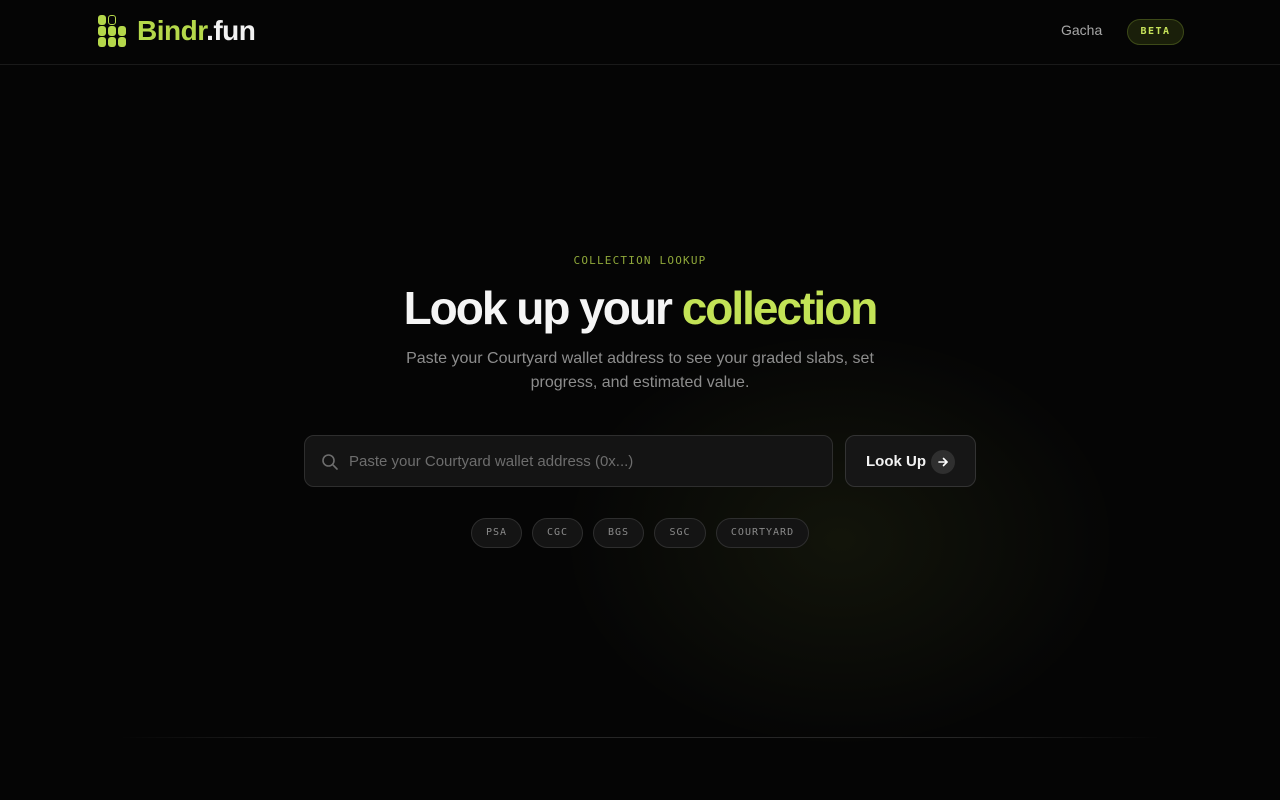  Describe the element at coordinates (542, 308) in the screenshot. I see `title-main: Look up your` at that location.